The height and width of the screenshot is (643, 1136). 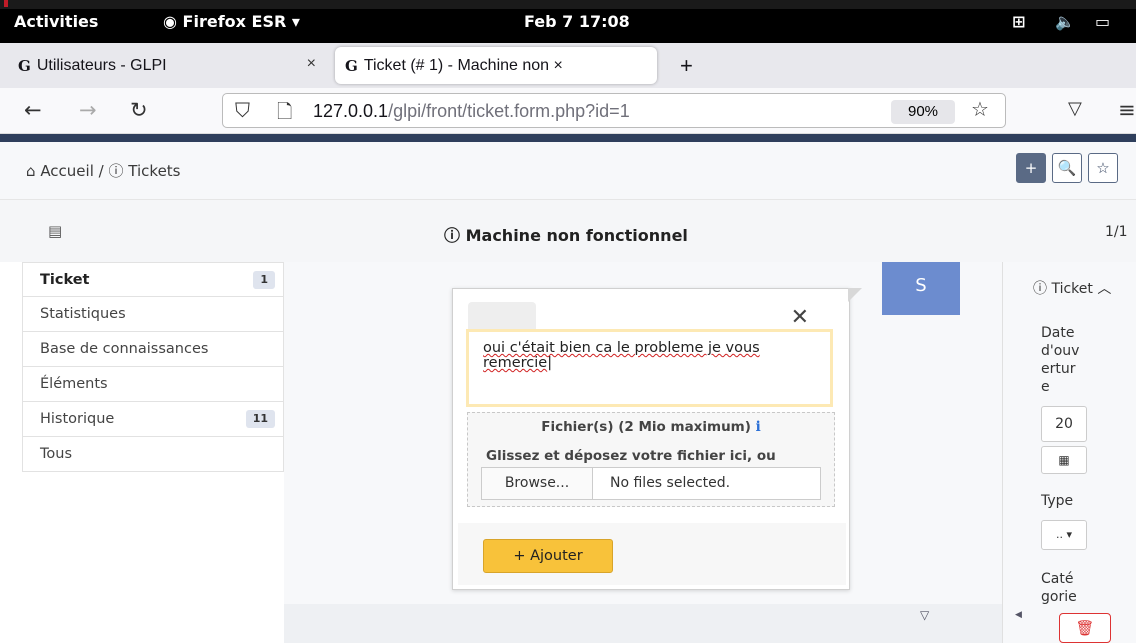 What do you see at coordinates (153, 419) in the screenshot?
I see `tab-historique: Historique 11` at bounding box center [153, 419].